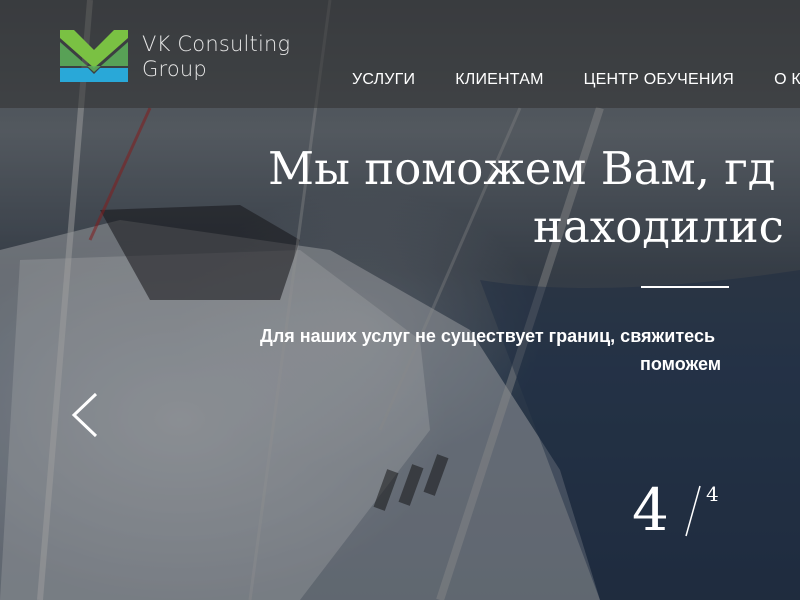  What do you see at coordinates (693, 511) in the screenshot?
I see `slash-divider` at bounding box center [693, 511].